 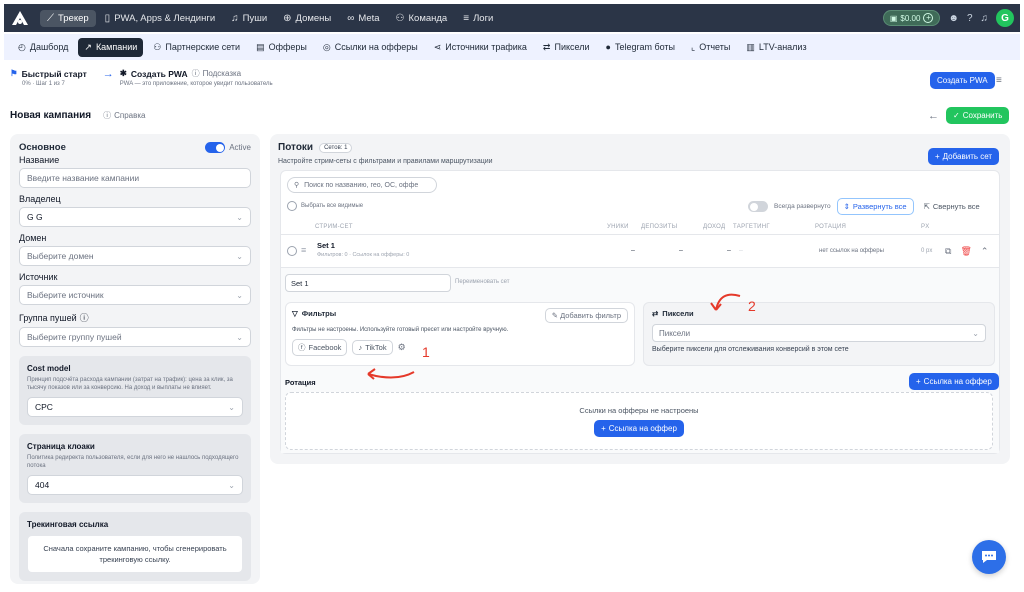 I want to click on notifications-icon: ♫, so click(x=985, y=18).